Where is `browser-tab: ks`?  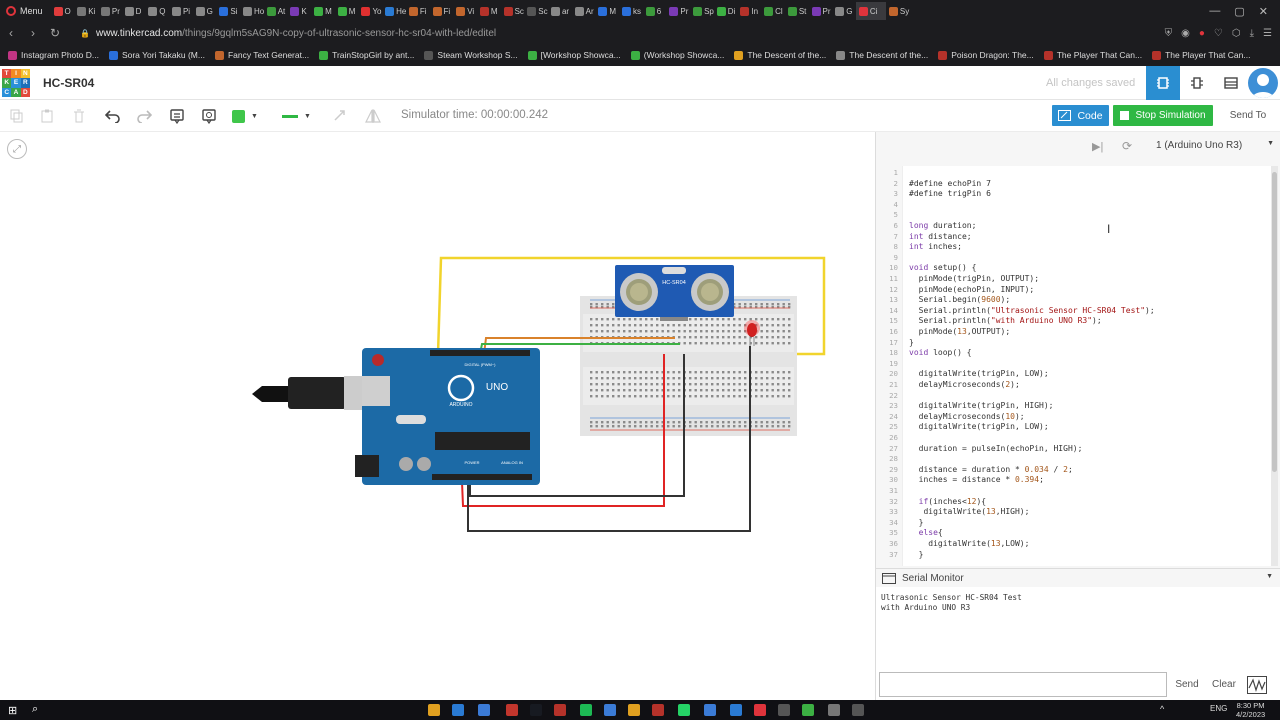
browser-tab: ks is located at coordinates (631, 11).